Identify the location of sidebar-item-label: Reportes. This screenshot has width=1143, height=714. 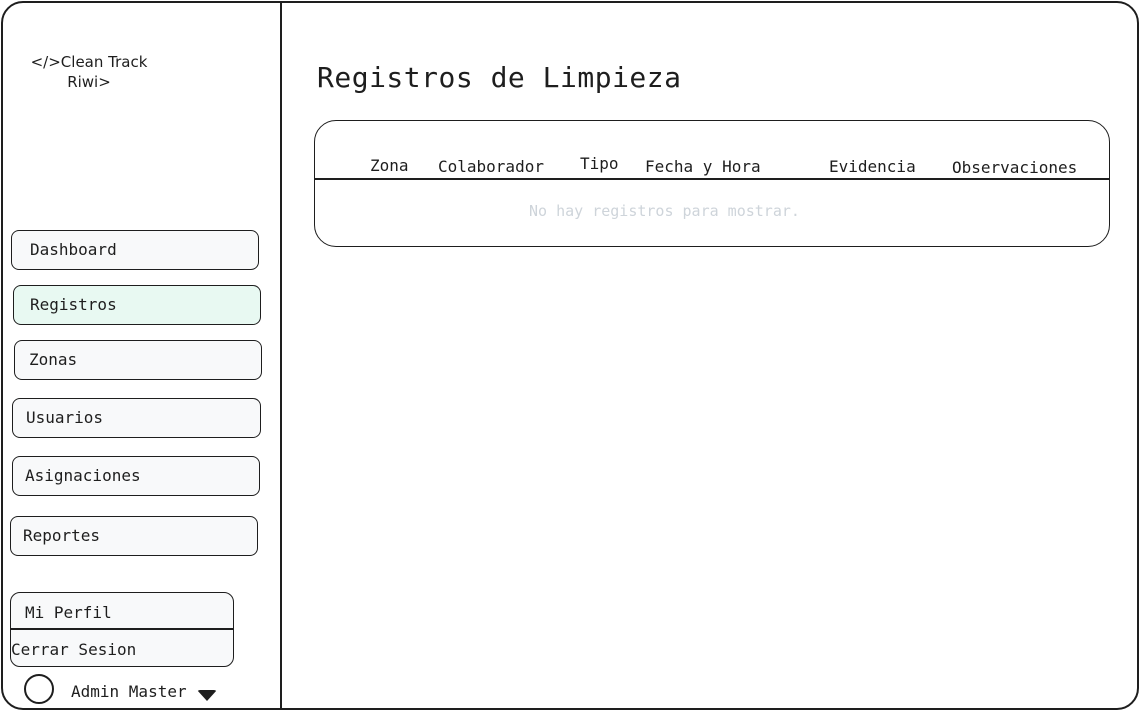
(62, 535).